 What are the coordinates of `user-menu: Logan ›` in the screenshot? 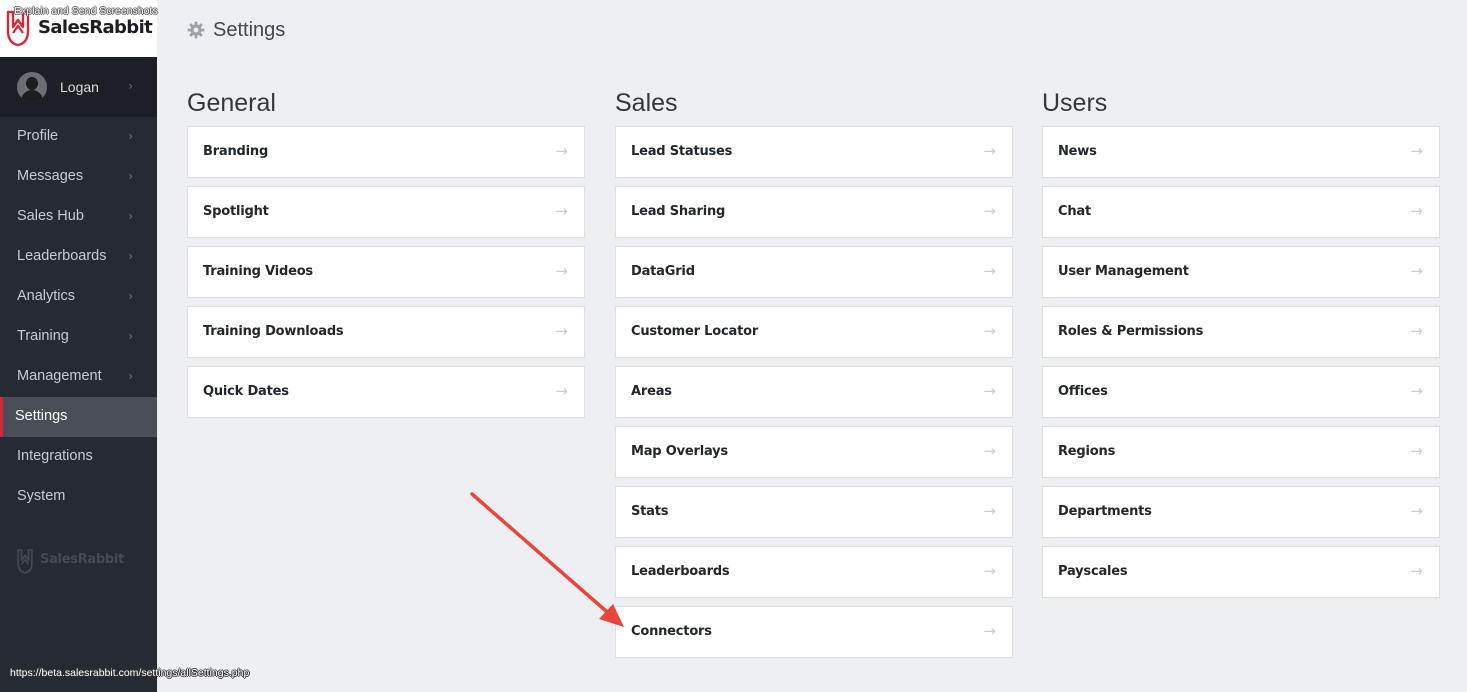 It's located at (78, 87).